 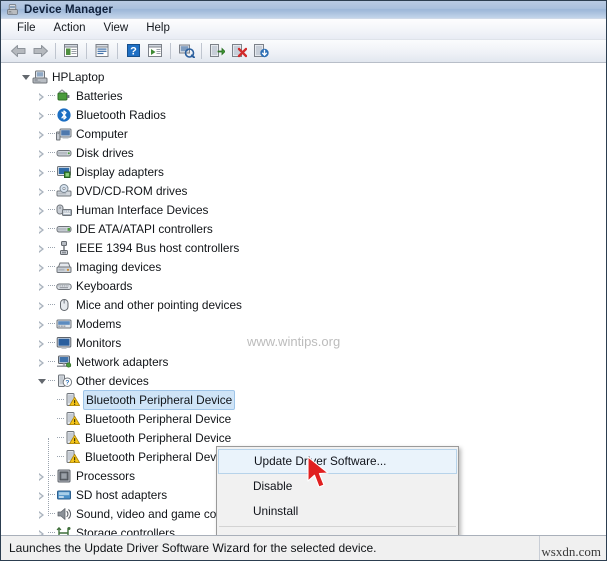 What do you see at coordinates (64, 305) in the screenshot?
I see `mouse-icon` at bounding box center [64, 305].